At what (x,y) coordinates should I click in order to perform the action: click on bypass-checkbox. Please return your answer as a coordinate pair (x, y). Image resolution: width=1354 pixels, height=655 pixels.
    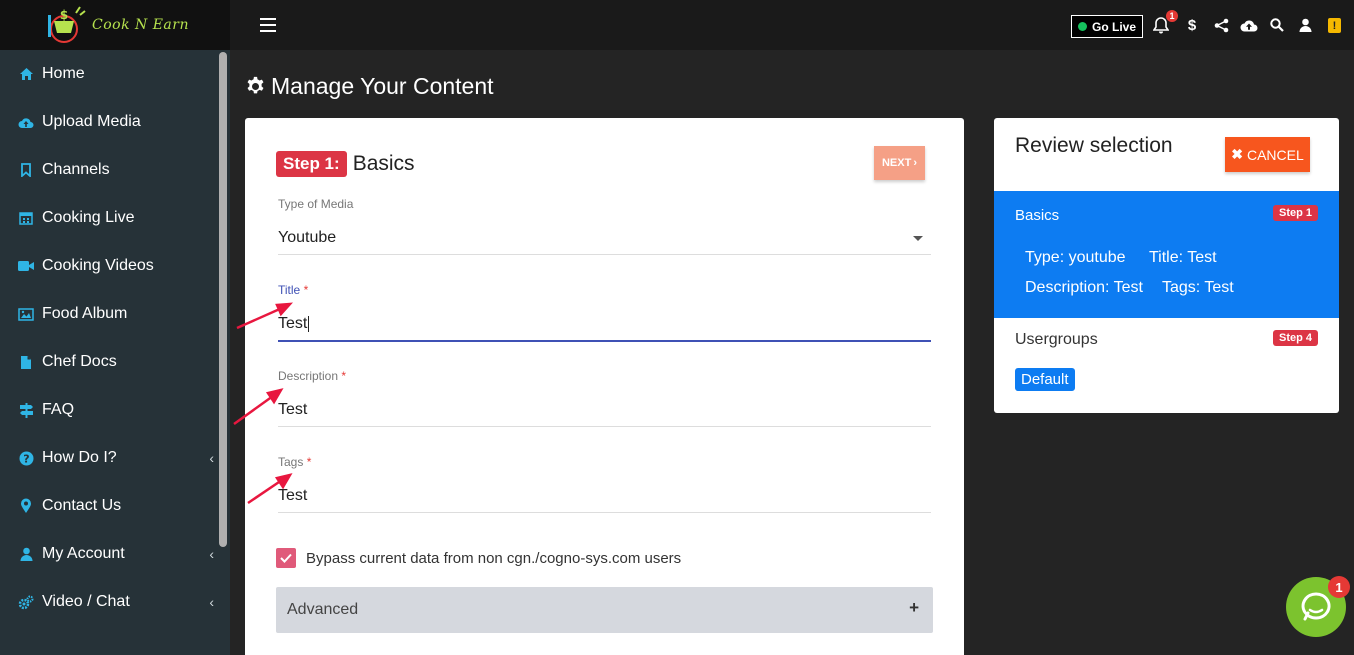
    Looking at the image, I should click on (286, 558).